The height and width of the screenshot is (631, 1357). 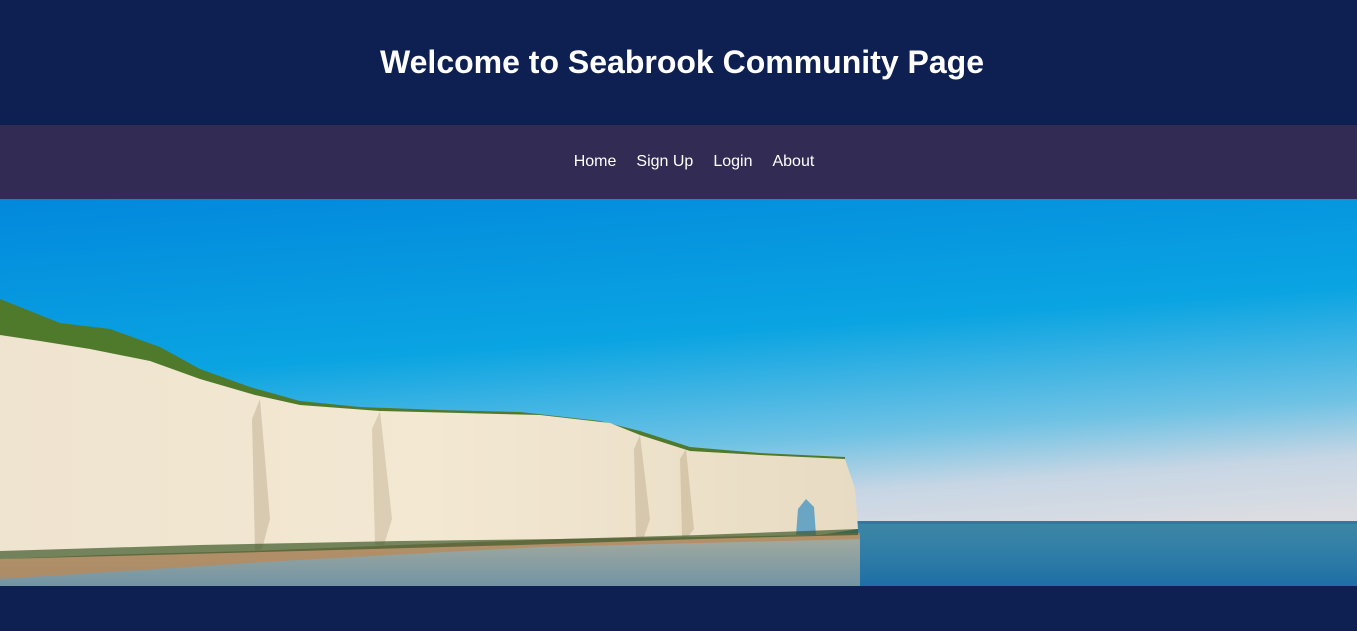 What do you see at coordinates (678, 608) in the screenshot?
I see `page-footer` at bounding box center [678, 608].